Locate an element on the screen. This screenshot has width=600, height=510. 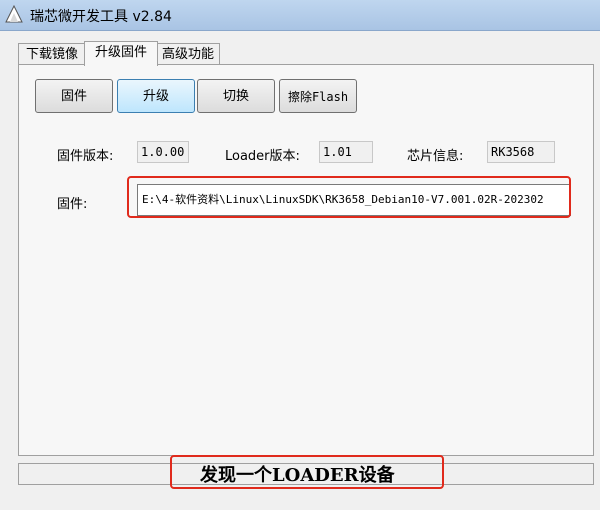
firmware-path-label: 固件: is located at coordinates (72, 204).